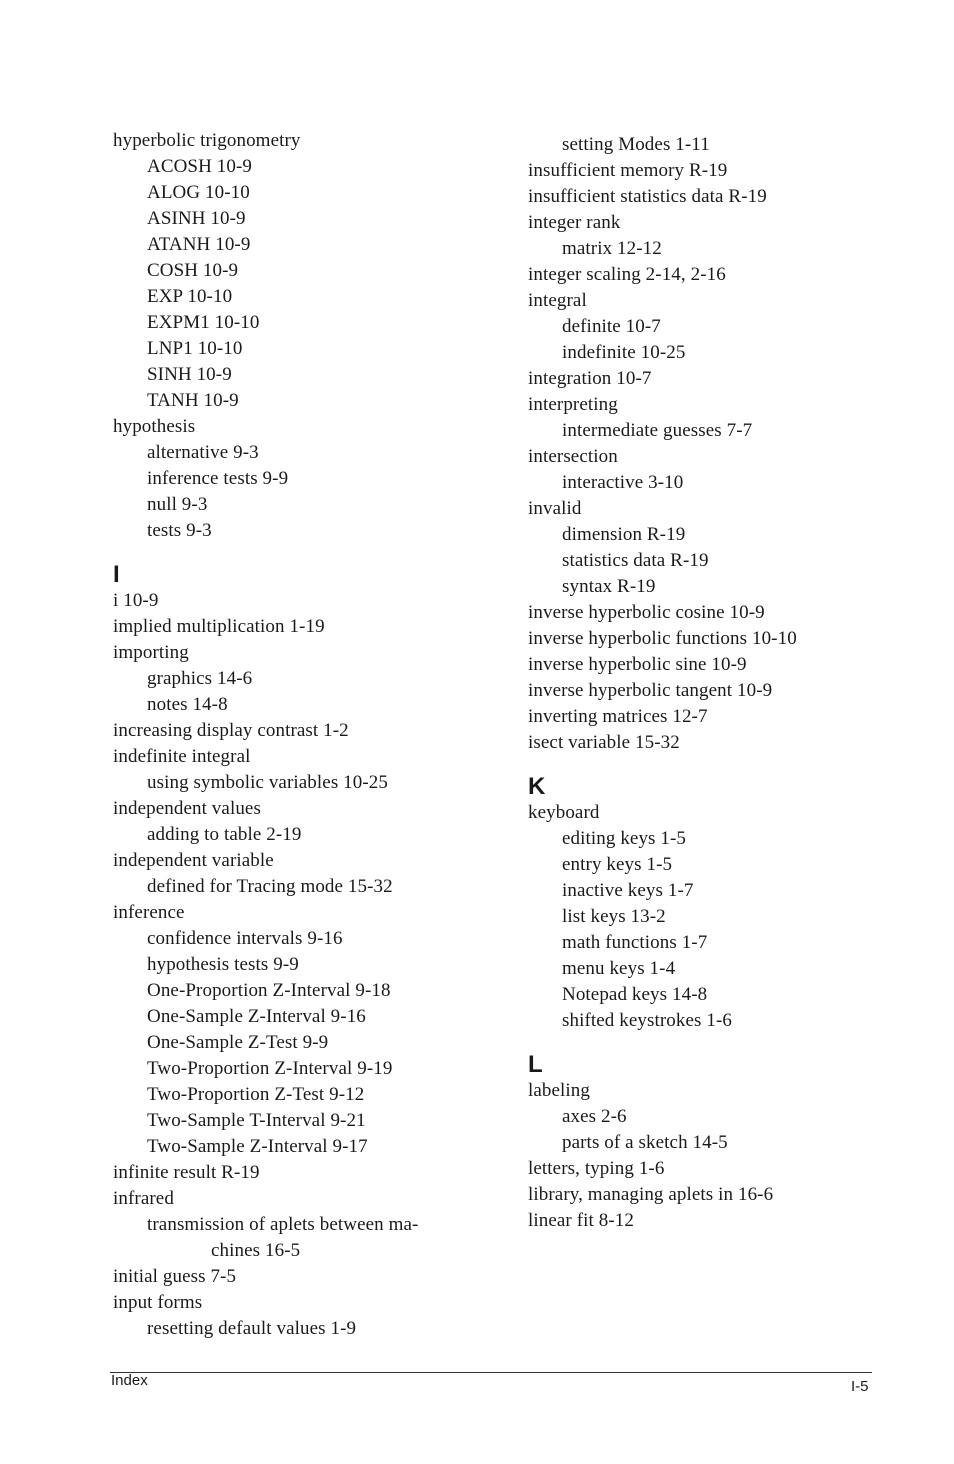  I want to click on index-subentry: notes 14-8, so click(187, 704).